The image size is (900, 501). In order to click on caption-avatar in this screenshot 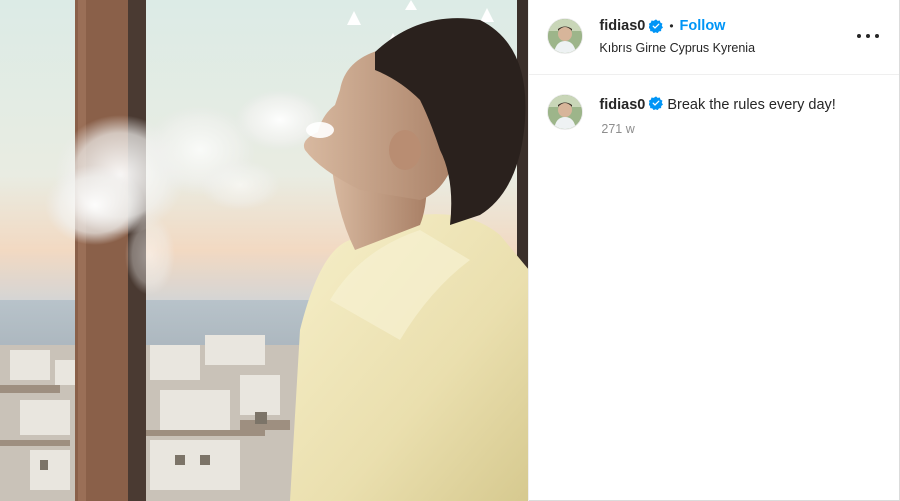, I will do `click(565, 112)`.